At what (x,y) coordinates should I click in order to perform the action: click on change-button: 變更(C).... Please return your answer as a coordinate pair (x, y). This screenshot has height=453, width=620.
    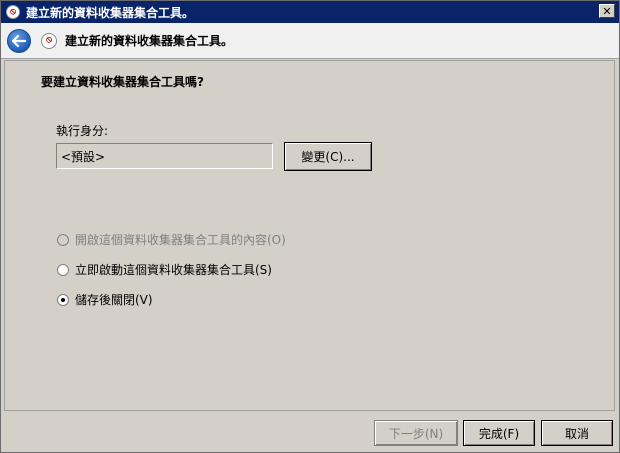
    Looking at the image, I should click on (328, 156).